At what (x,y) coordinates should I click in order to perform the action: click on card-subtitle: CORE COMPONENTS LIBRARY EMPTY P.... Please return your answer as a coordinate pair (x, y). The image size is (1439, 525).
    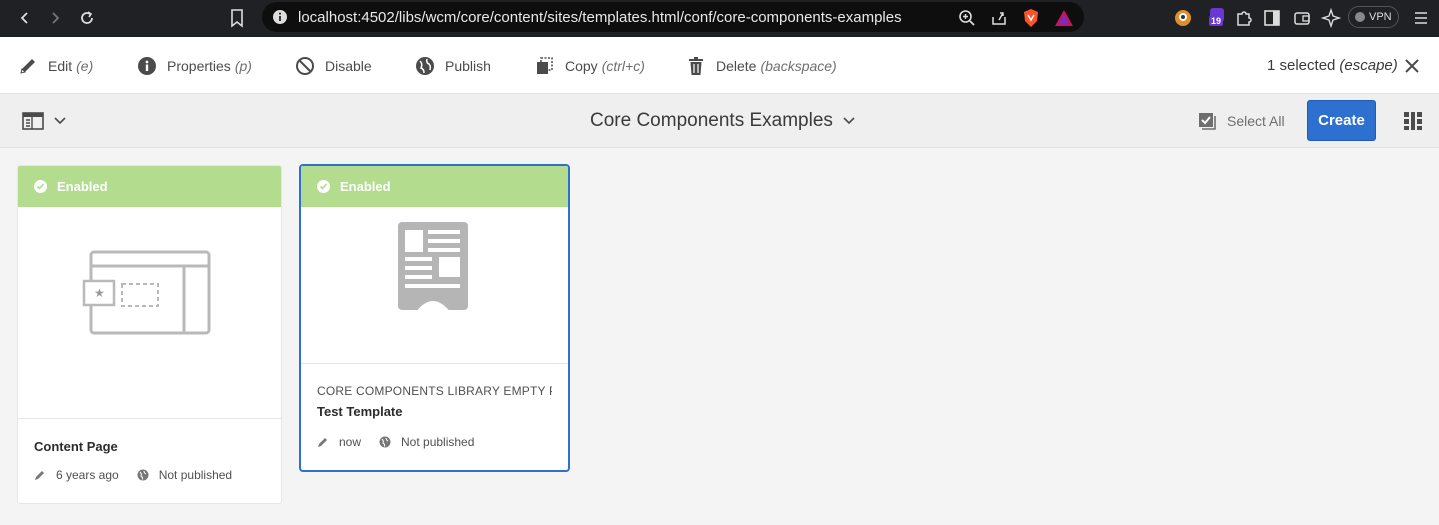
    Looking at the image, I should click on (434, 391).